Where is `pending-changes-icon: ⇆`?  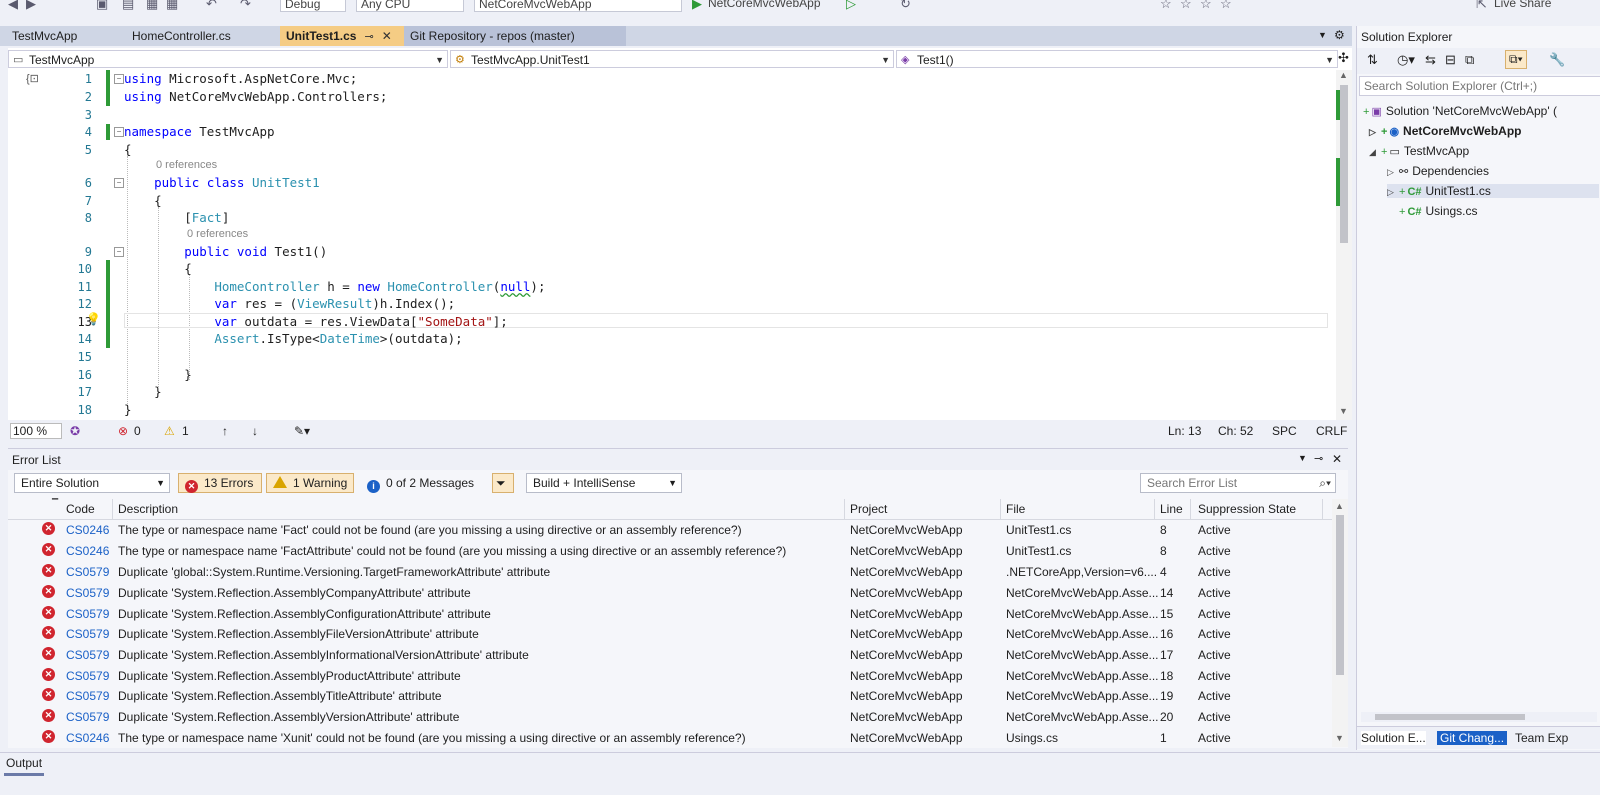
pending-changes-icon: ⇆ is located at coordinates (1430, 60).